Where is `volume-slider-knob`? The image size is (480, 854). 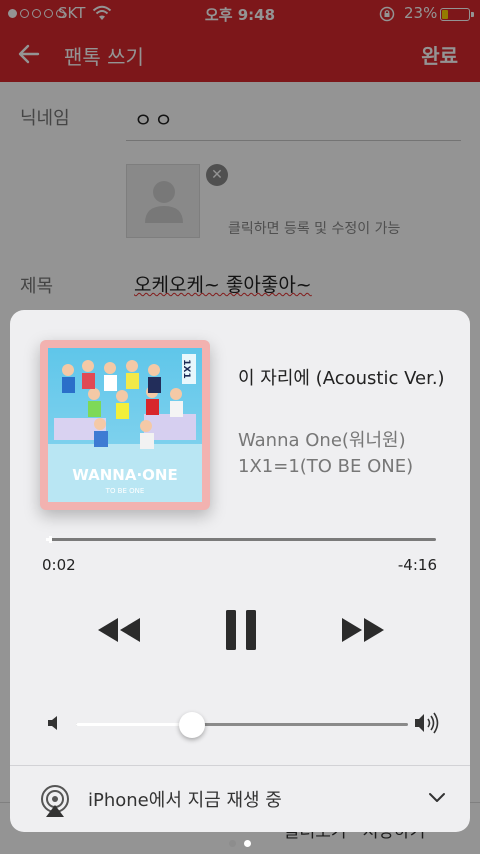
volume-slider-knob is located at coordinates (192, 725).